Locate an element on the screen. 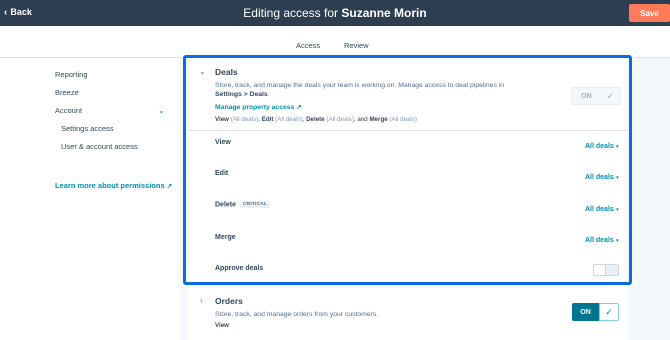 This screenshot has width=670, height=340. summary-edit-scope: (All deals) is located at coordinates (289, 119).